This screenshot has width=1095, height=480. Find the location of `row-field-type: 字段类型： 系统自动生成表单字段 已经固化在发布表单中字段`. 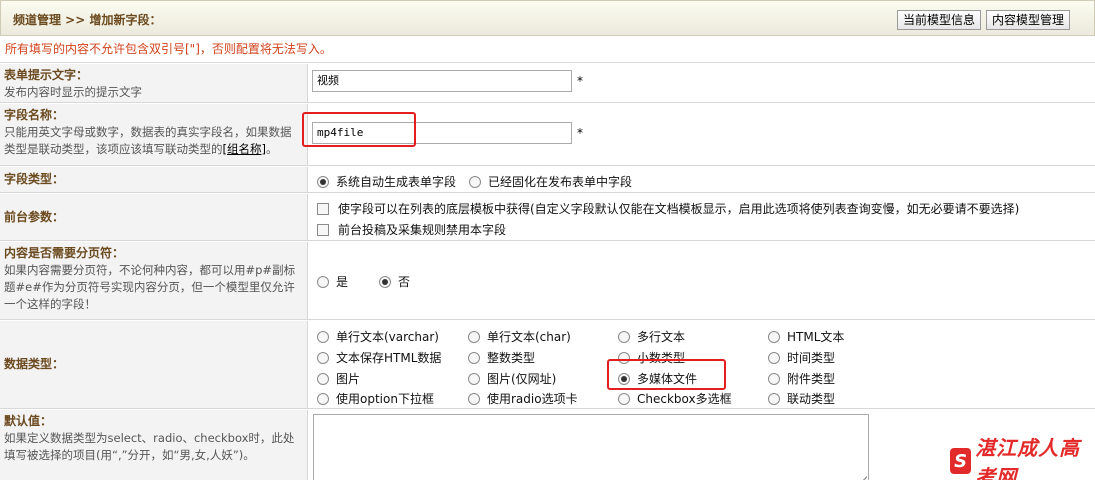

row-field-type: 字段类型： 系统自动生成表单字段 已经固化在发布表单中字段 is located at coordinates (547, 180).